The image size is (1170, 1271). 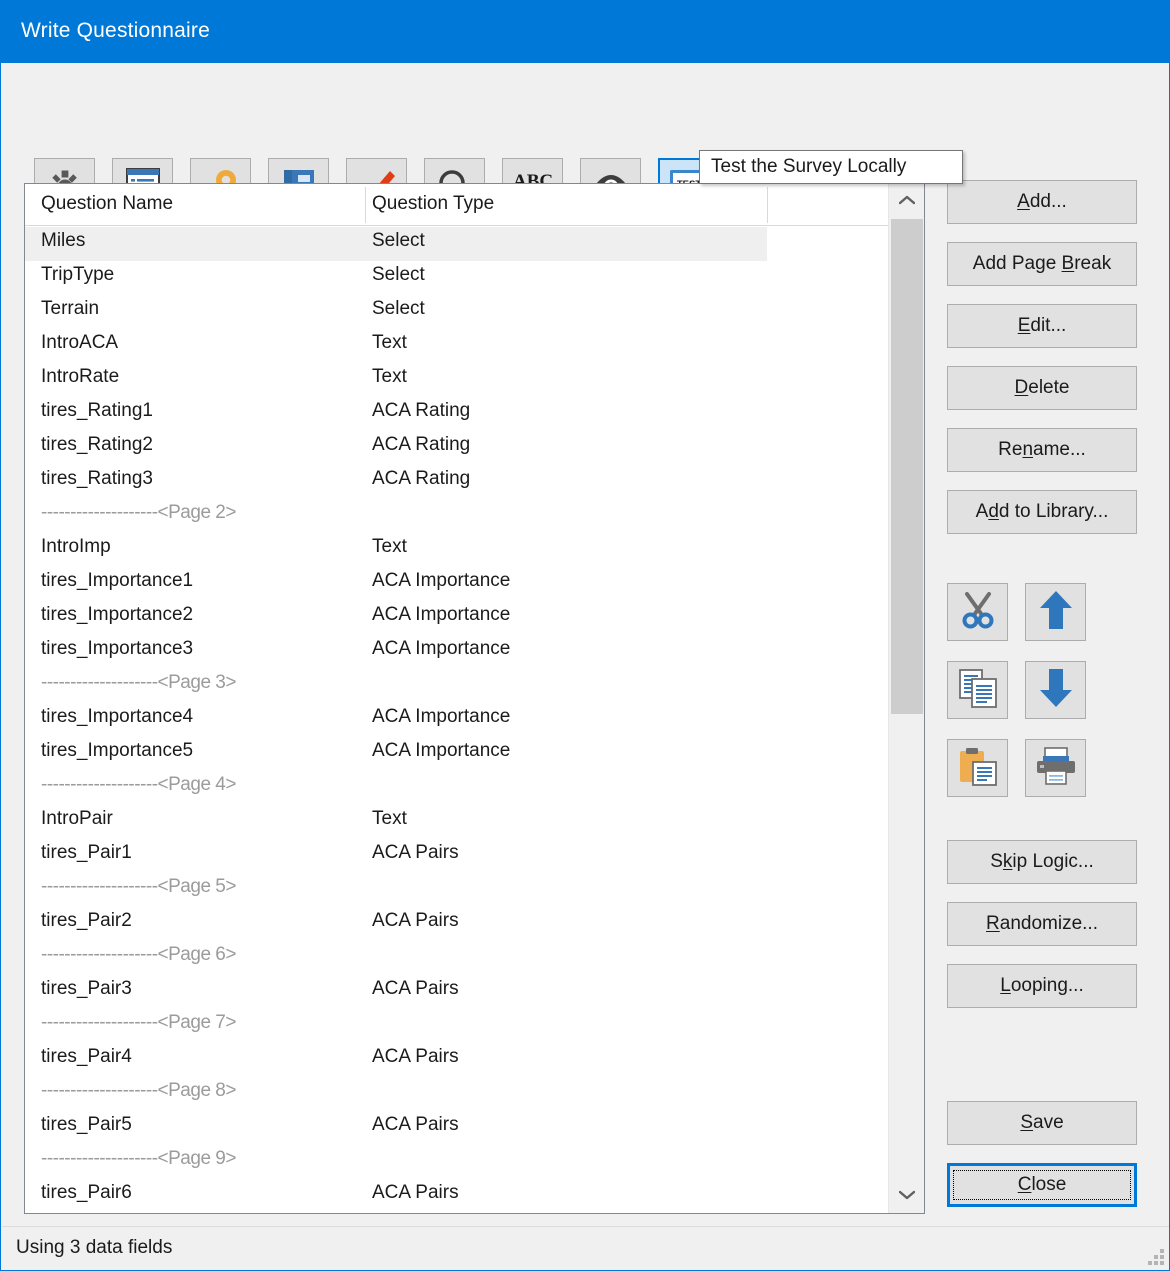 What do you see at coordinates (117, 580) in the screenshot?
I see `question-name-cell: tires_Importance1` at bounding box center [117, 580].